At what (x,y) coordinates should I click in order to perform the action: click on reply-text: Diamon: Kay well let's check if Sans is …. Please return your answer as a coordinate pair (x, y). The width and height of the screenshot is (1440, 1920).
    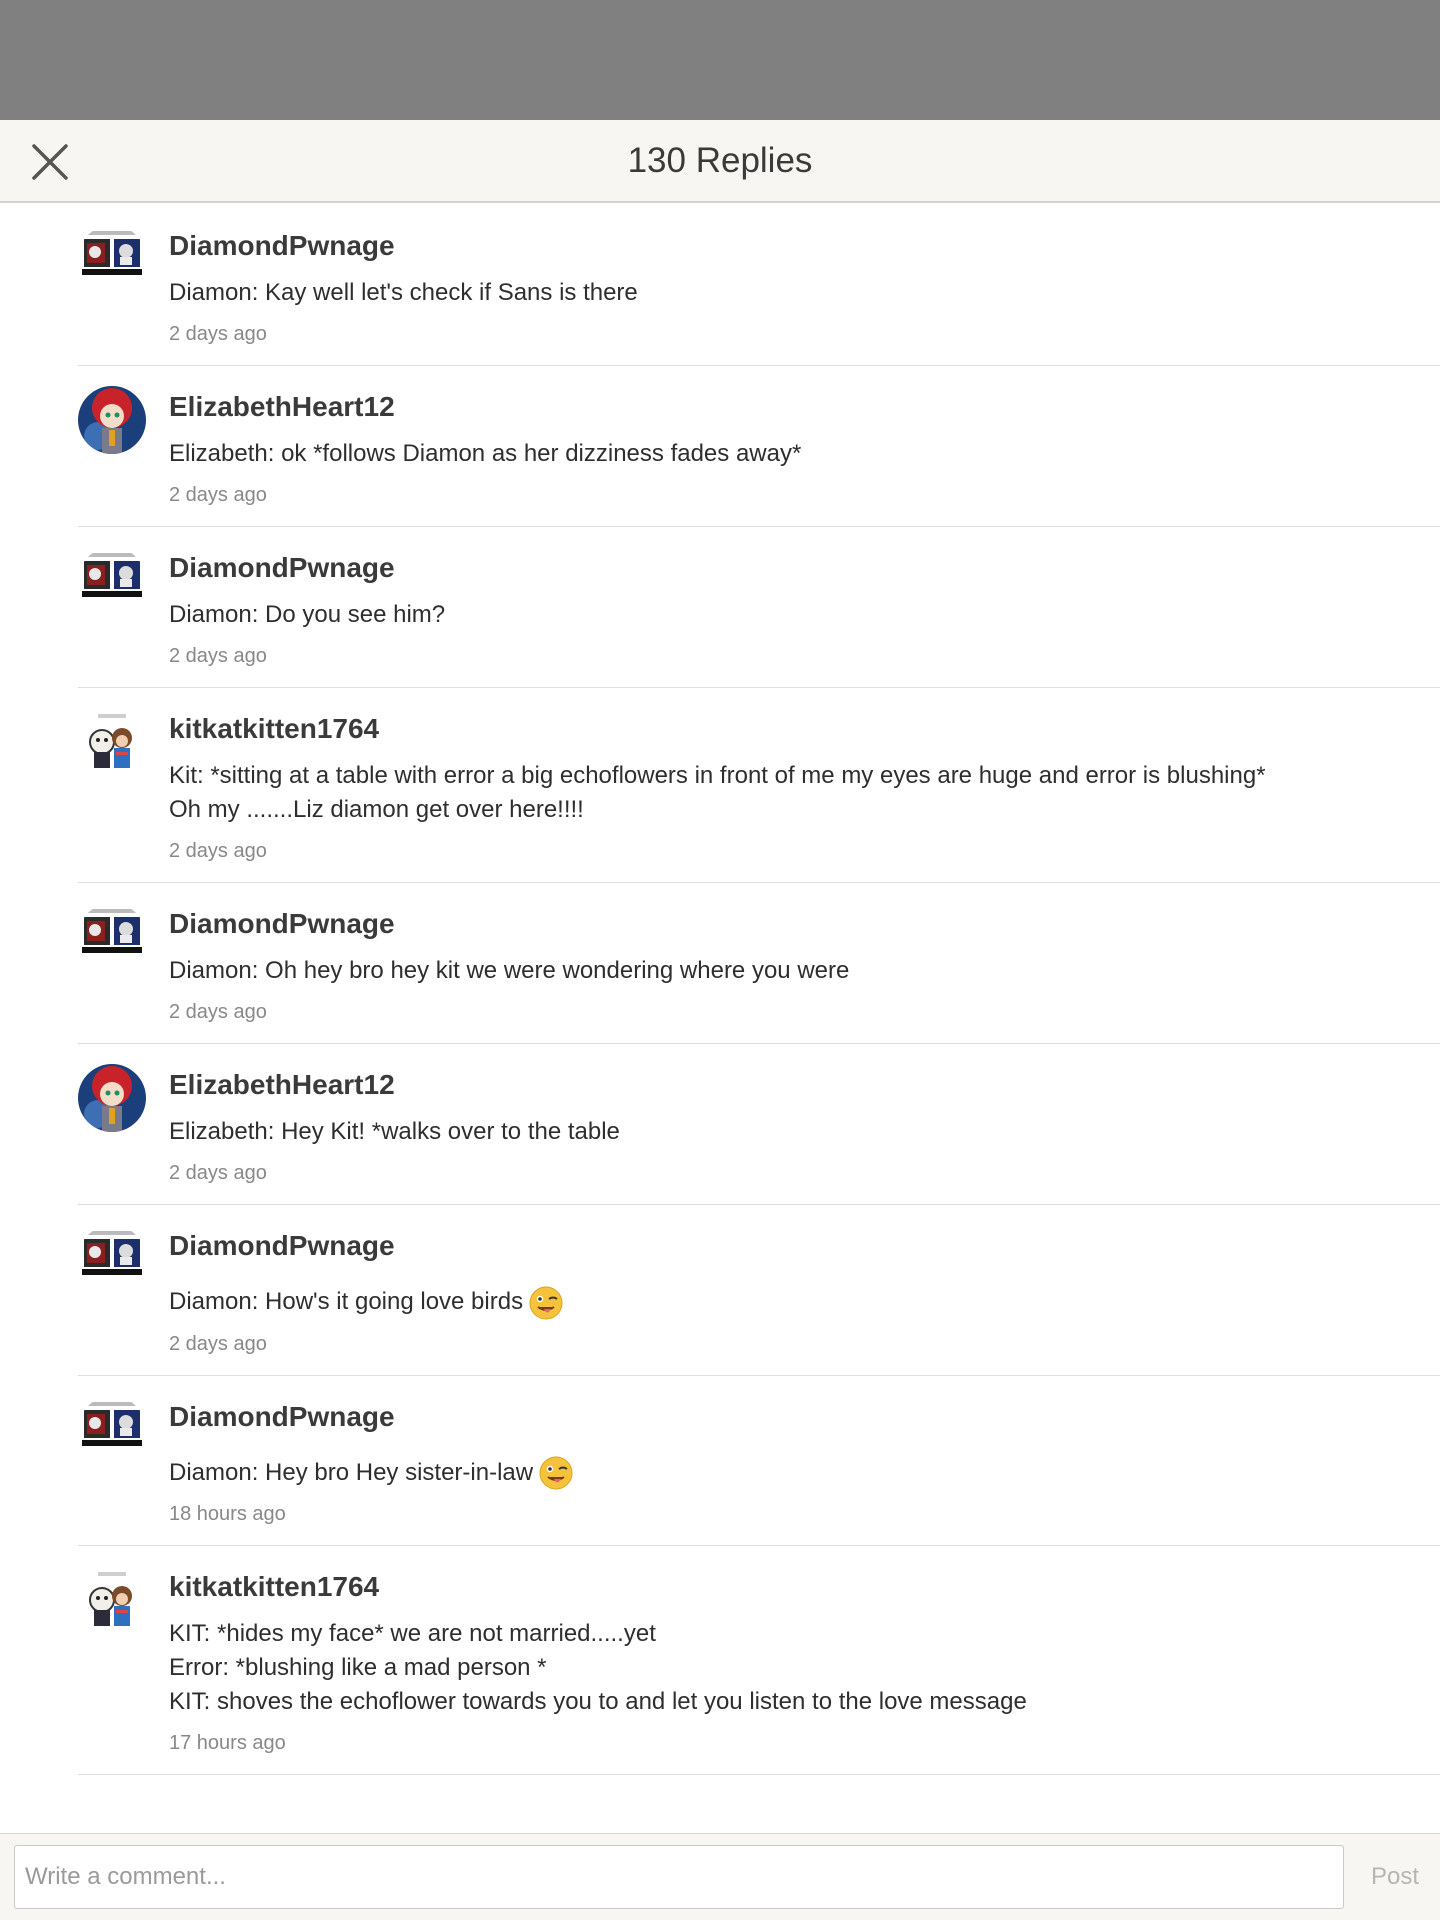
    Looking at the image, I should click on (754, 293).